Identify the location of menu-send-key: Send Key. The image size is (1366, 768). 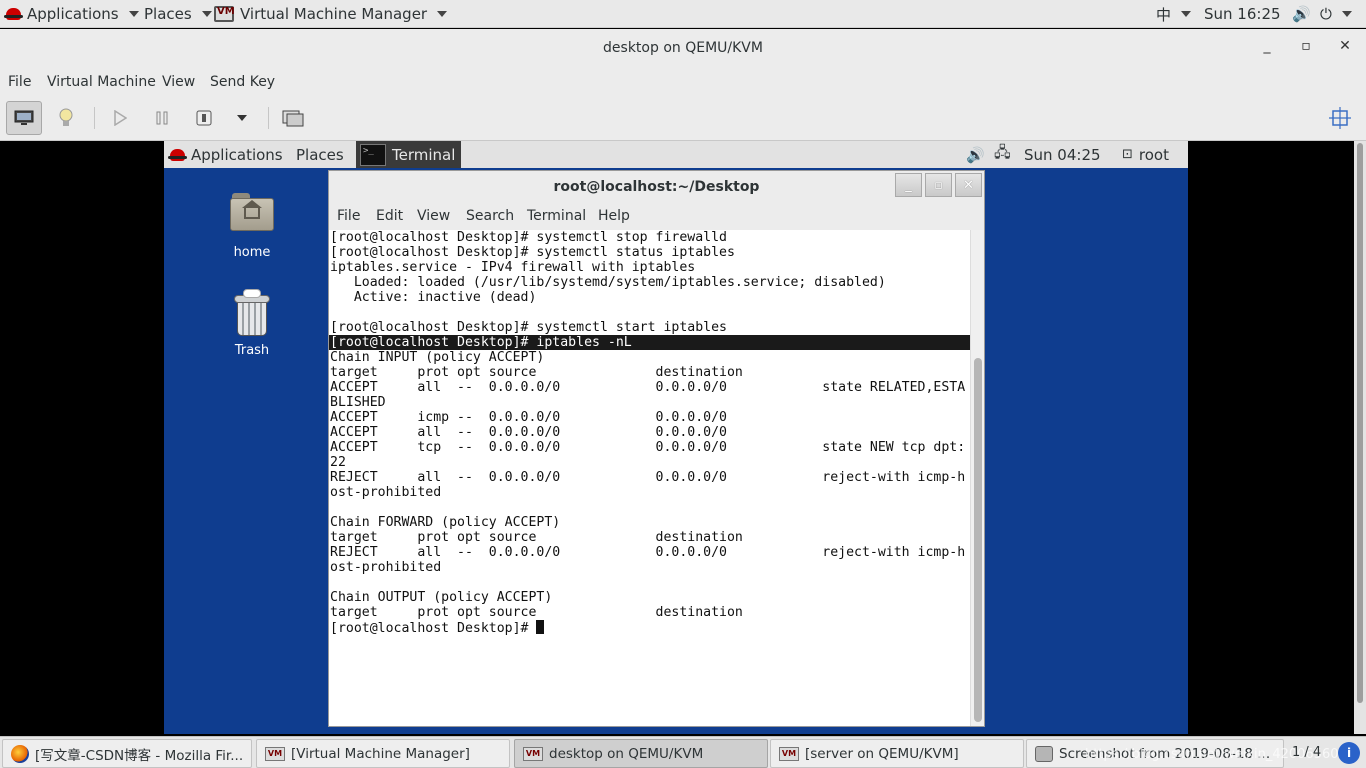
(242, 82).